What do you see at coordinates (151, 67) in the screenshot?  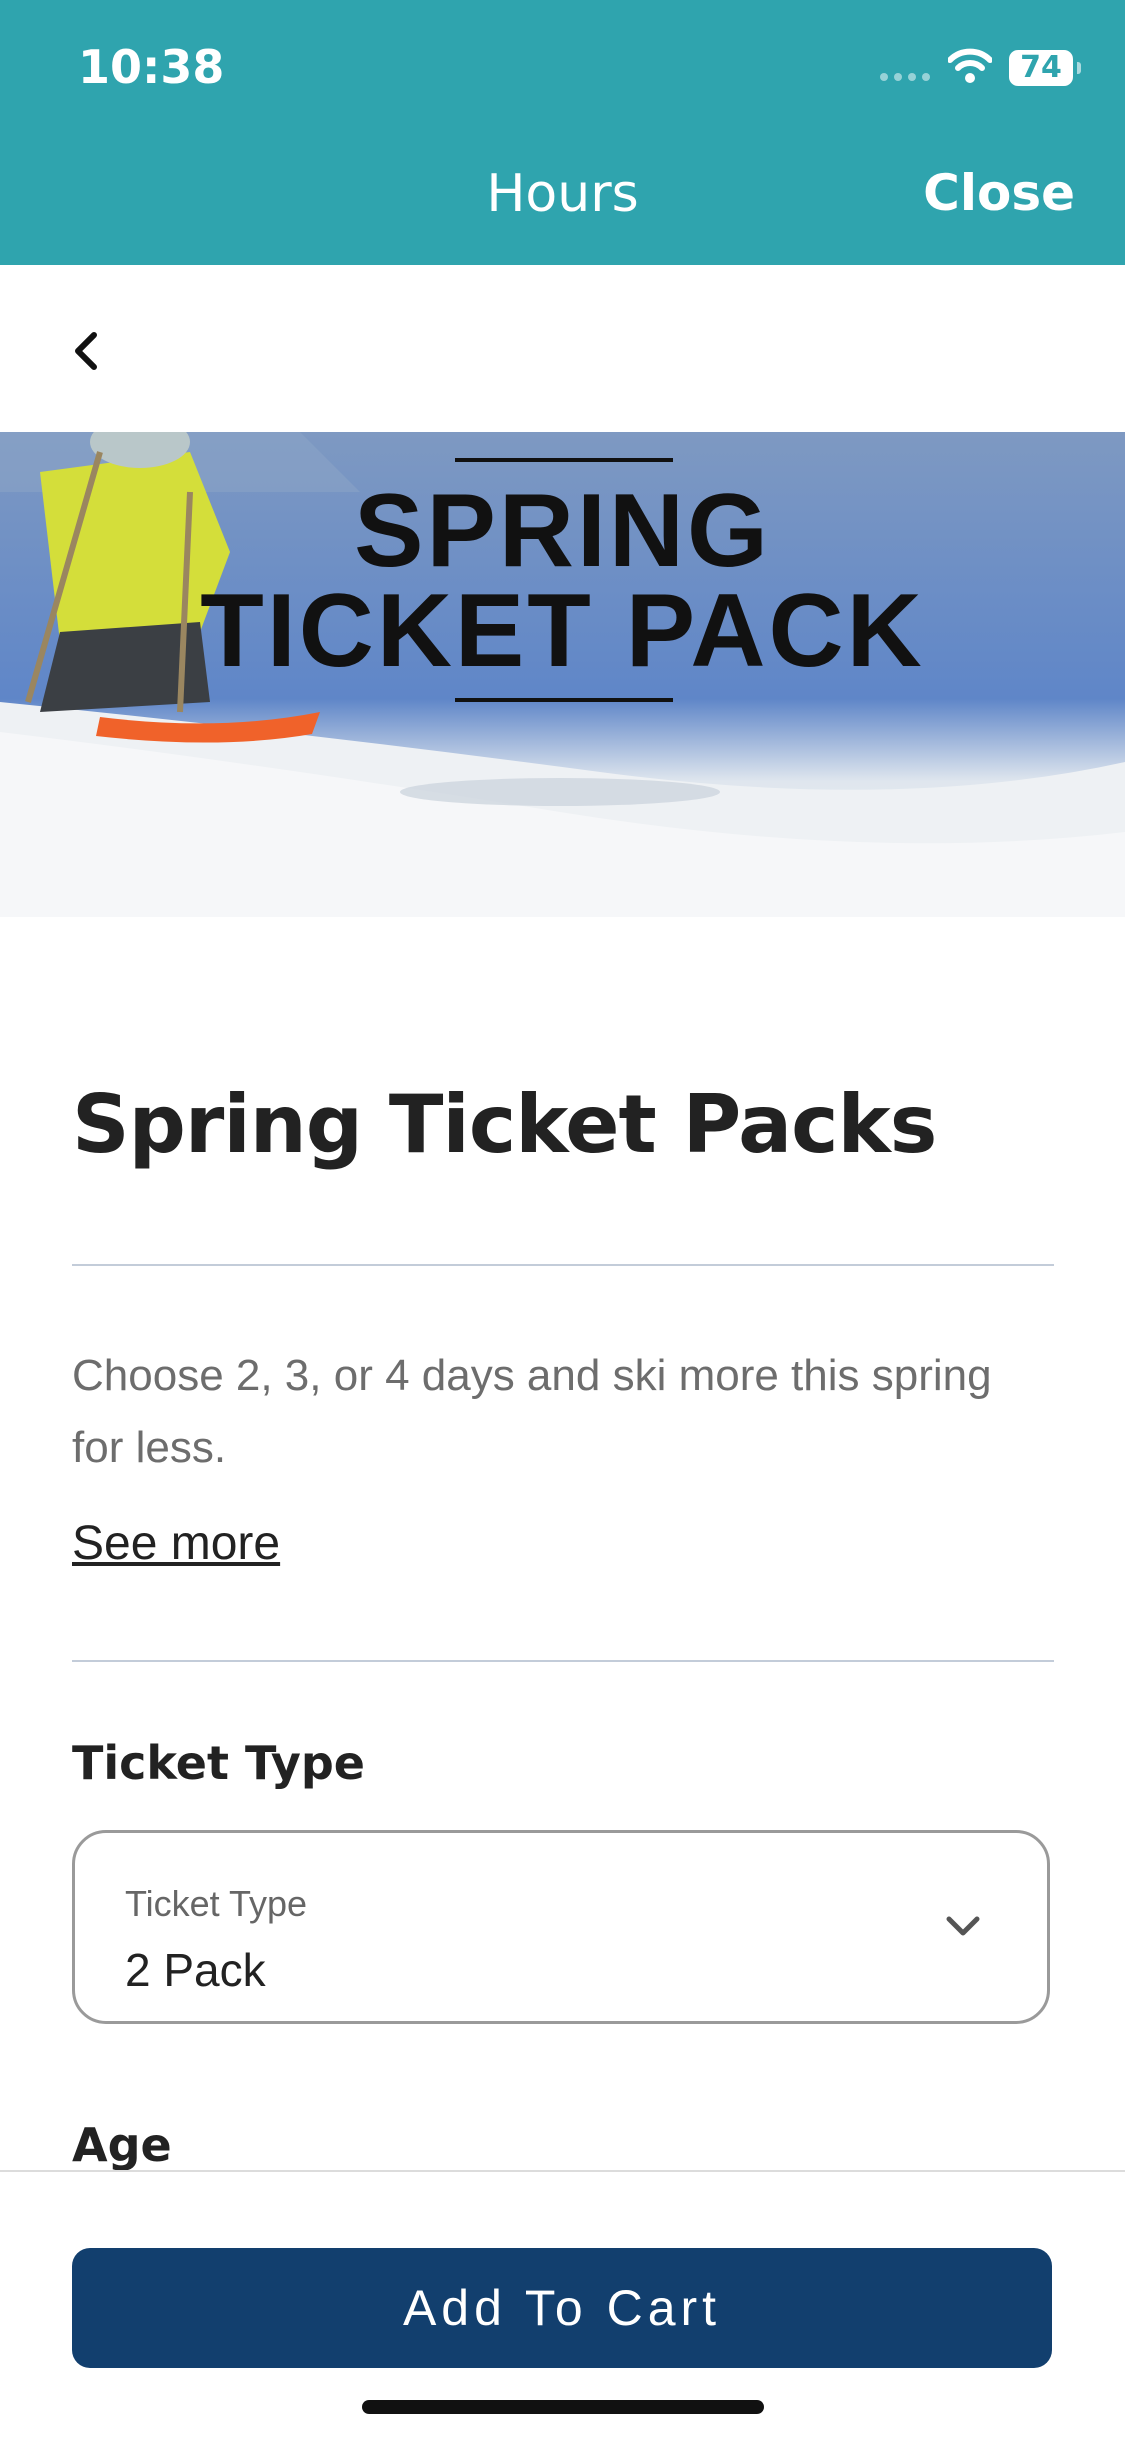 I see `status-time: 10:38` at bounding box center [151, 67].